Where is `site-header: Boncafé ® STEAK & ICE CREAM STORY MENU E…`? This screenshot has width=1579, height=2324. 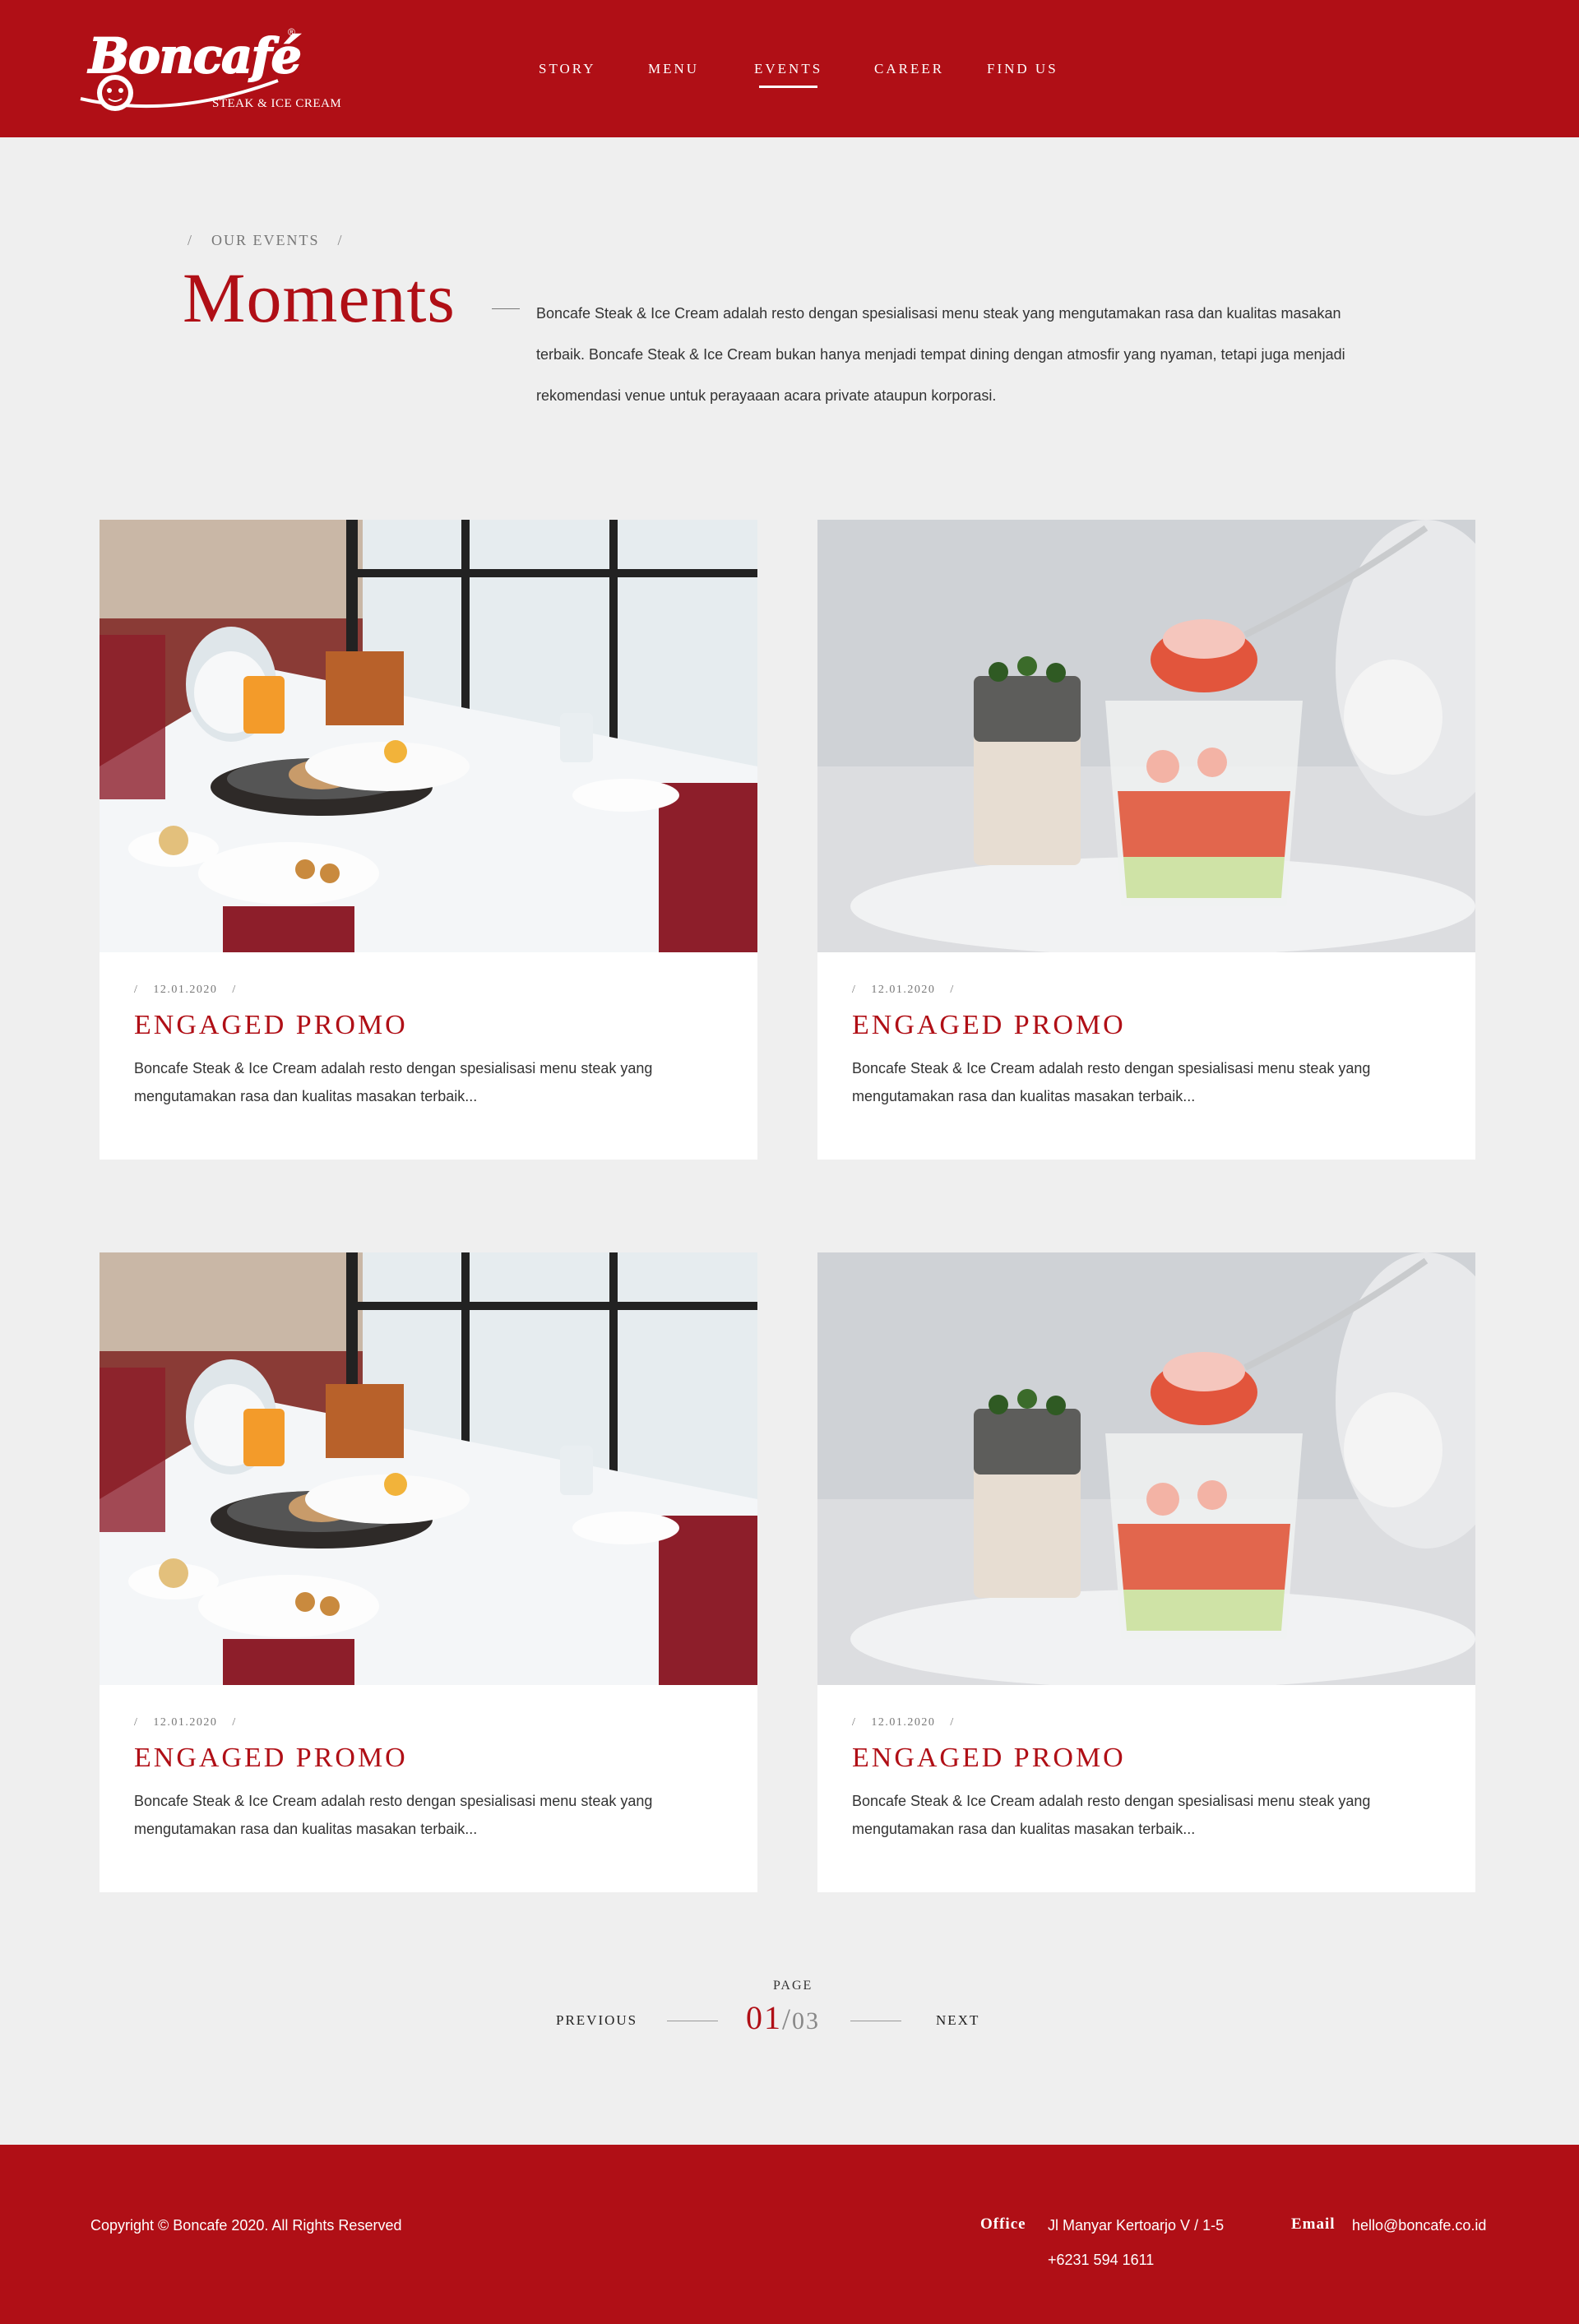
site-header: Boncafé ® STEAK & ICE CREAM STORY MENU E… is located at coordinates (789, 68).